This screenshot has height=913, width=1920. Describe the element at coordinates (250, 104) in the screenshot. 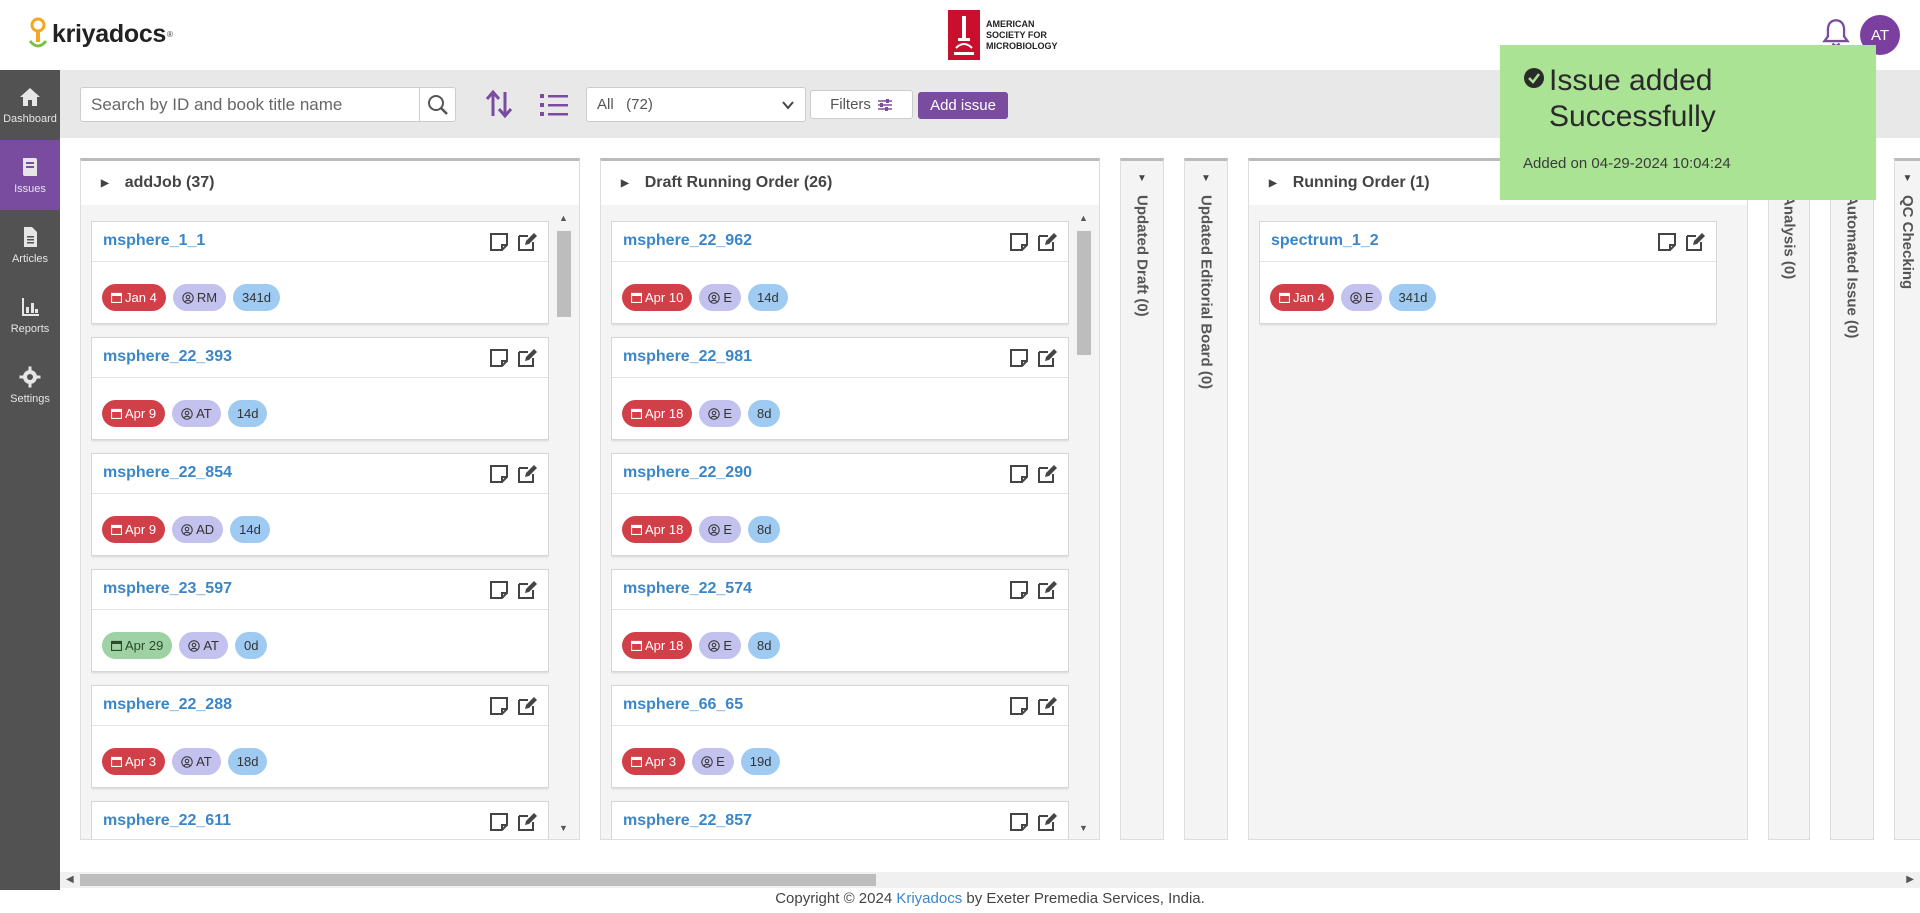

I see `search-input` at that location.